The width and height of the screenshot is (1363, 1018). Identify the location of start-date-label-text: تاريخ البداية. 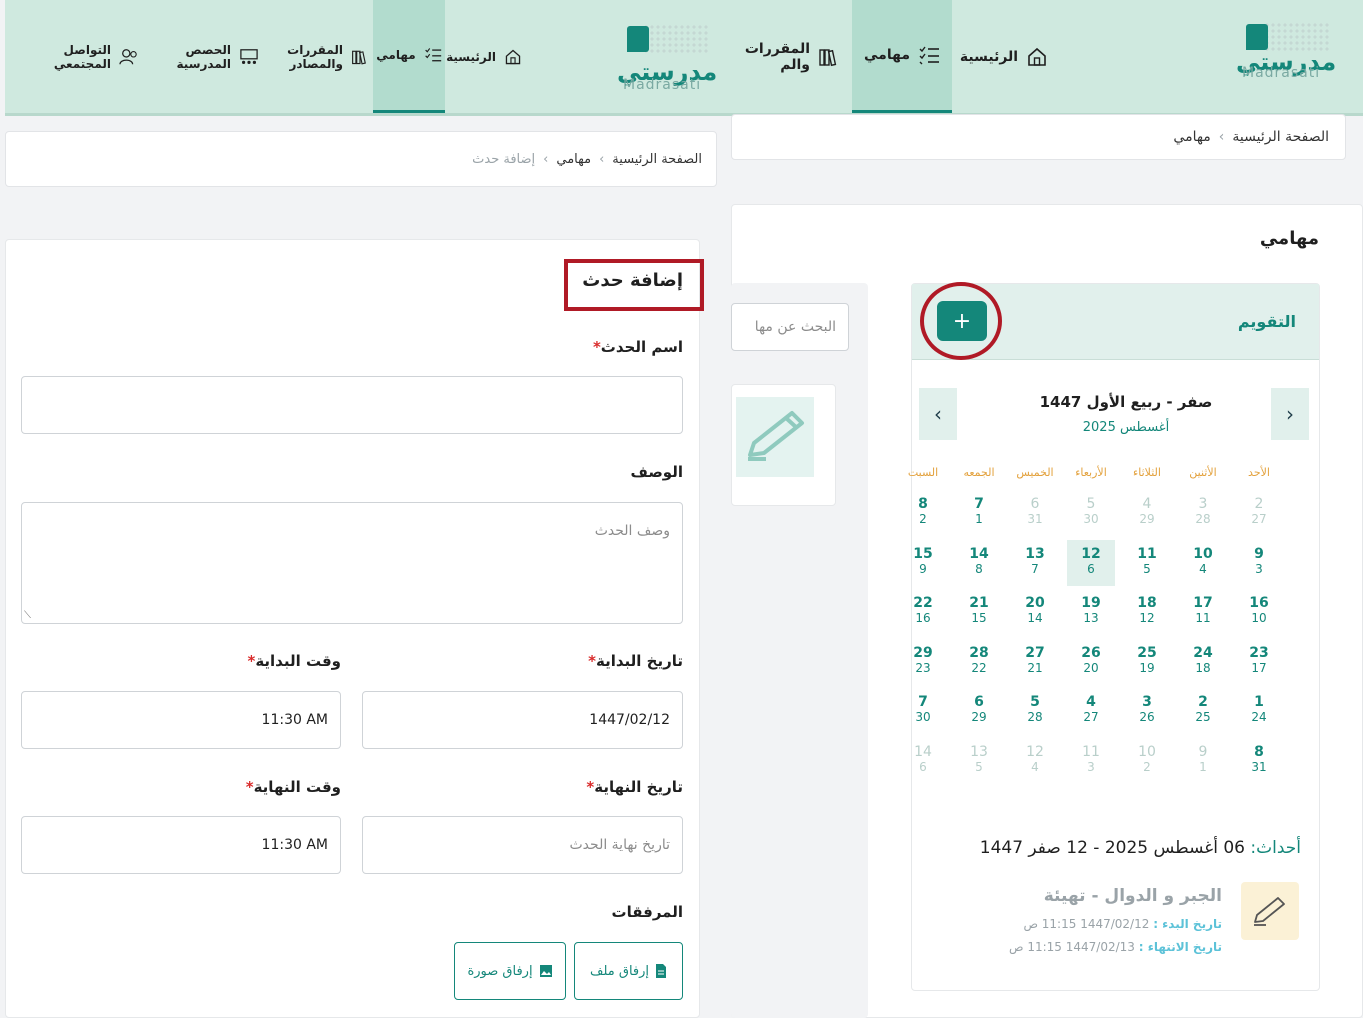
(639, 661).